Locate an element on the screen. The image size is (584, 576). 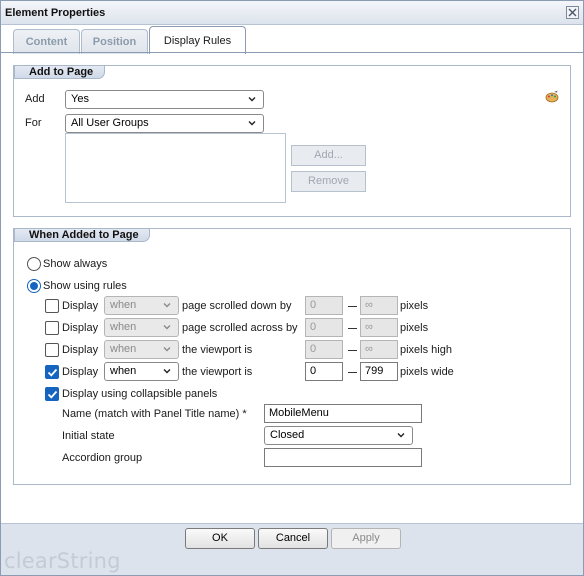
ok-button: OK is located at coordinates (220, 538).